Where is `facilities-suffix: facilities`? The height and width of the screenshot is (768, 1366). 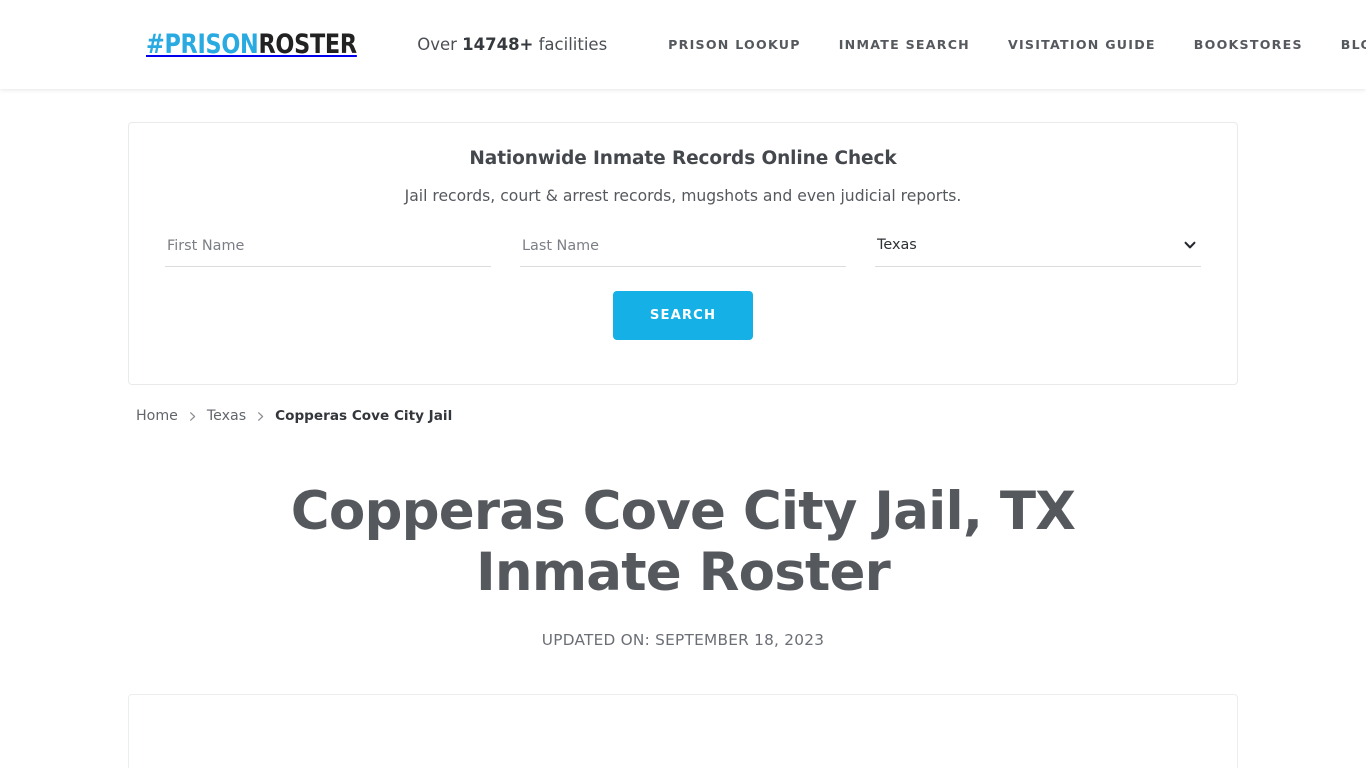 facilities-suffix: facilities is located at coordinates (570, 44).